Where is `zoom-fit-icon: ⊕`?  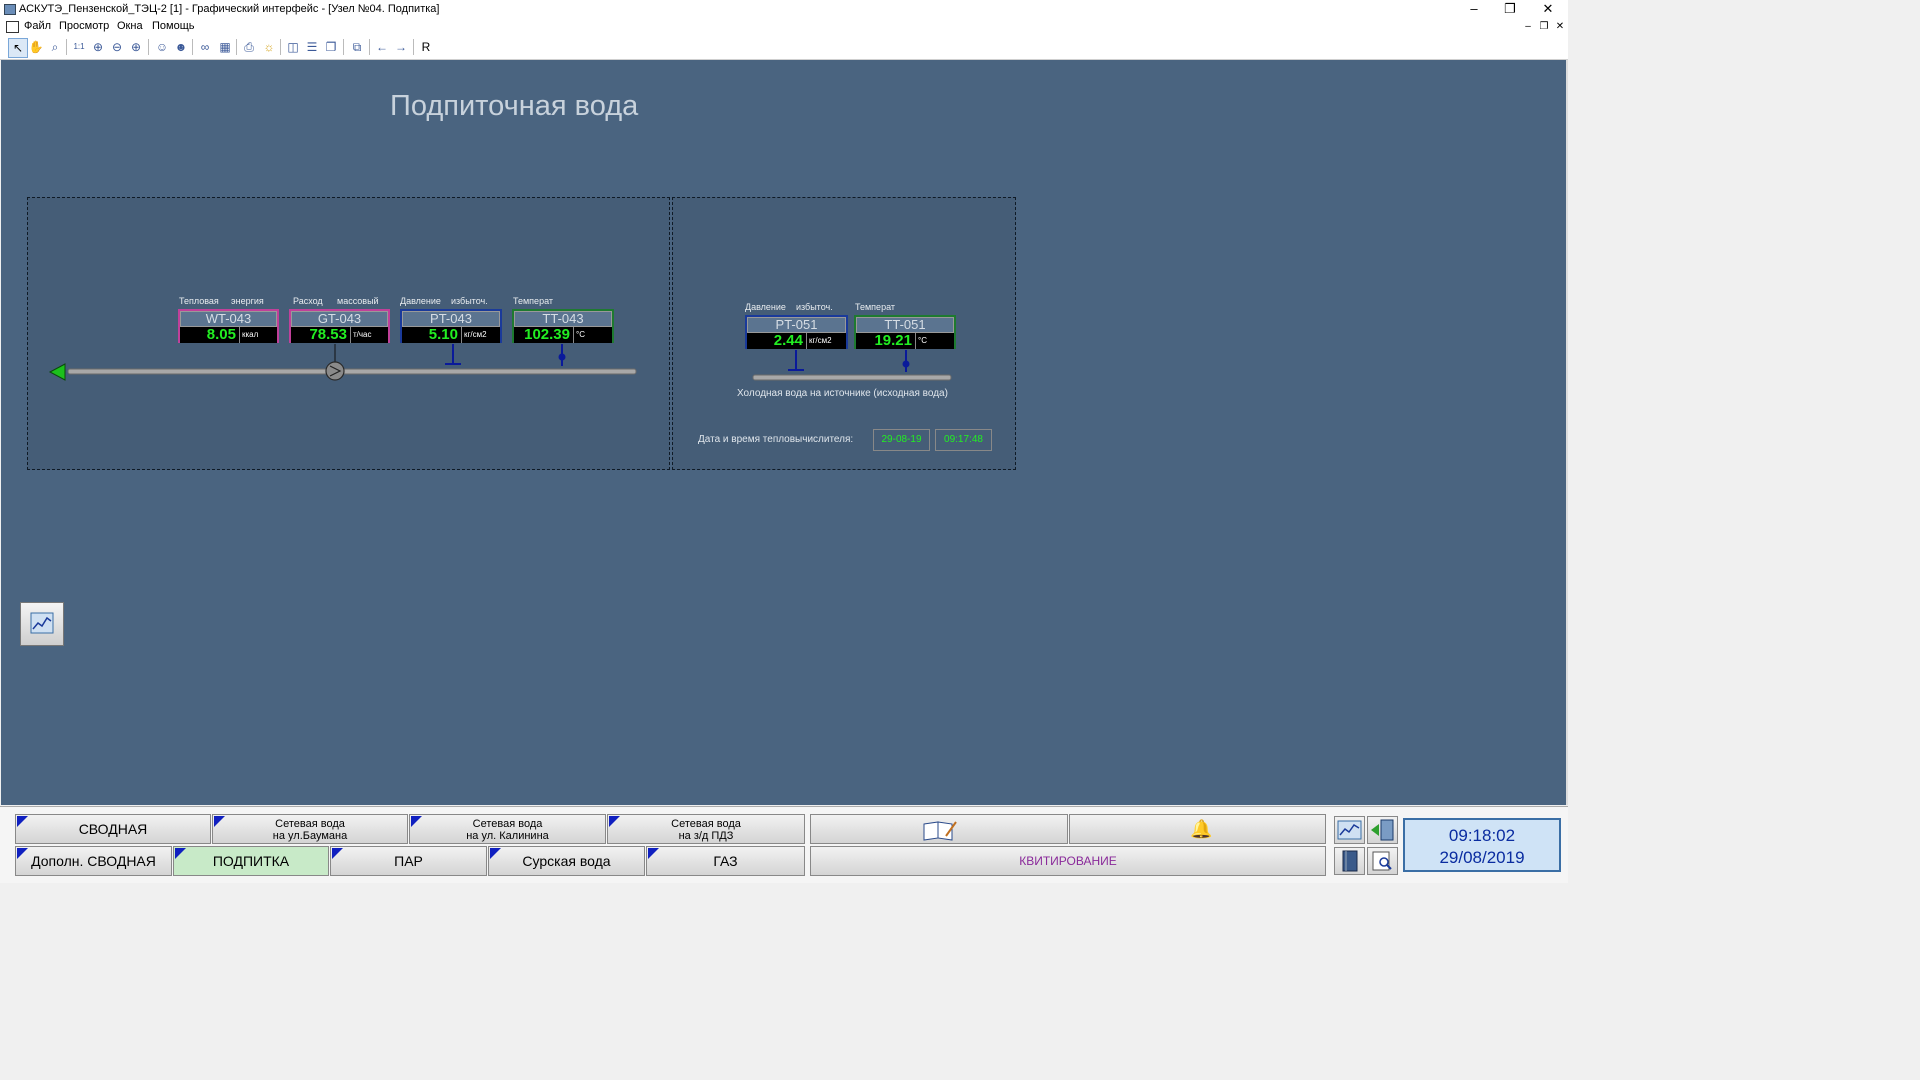 zoom-fit-icon: ⊕ is located at coordinates (98, 47).